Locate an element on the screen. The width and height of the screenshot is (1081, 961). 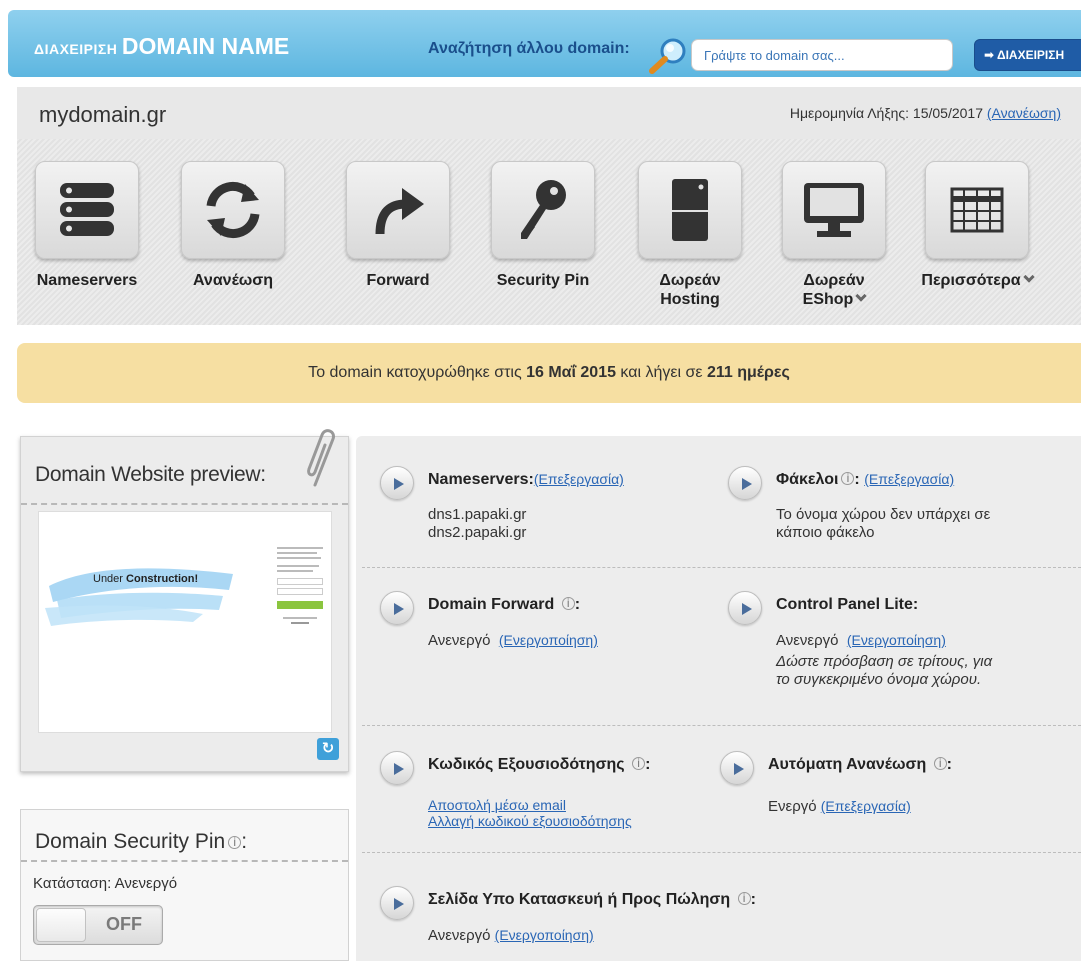
tool-label-line2: Hosting is located at coordinates (690, 299).